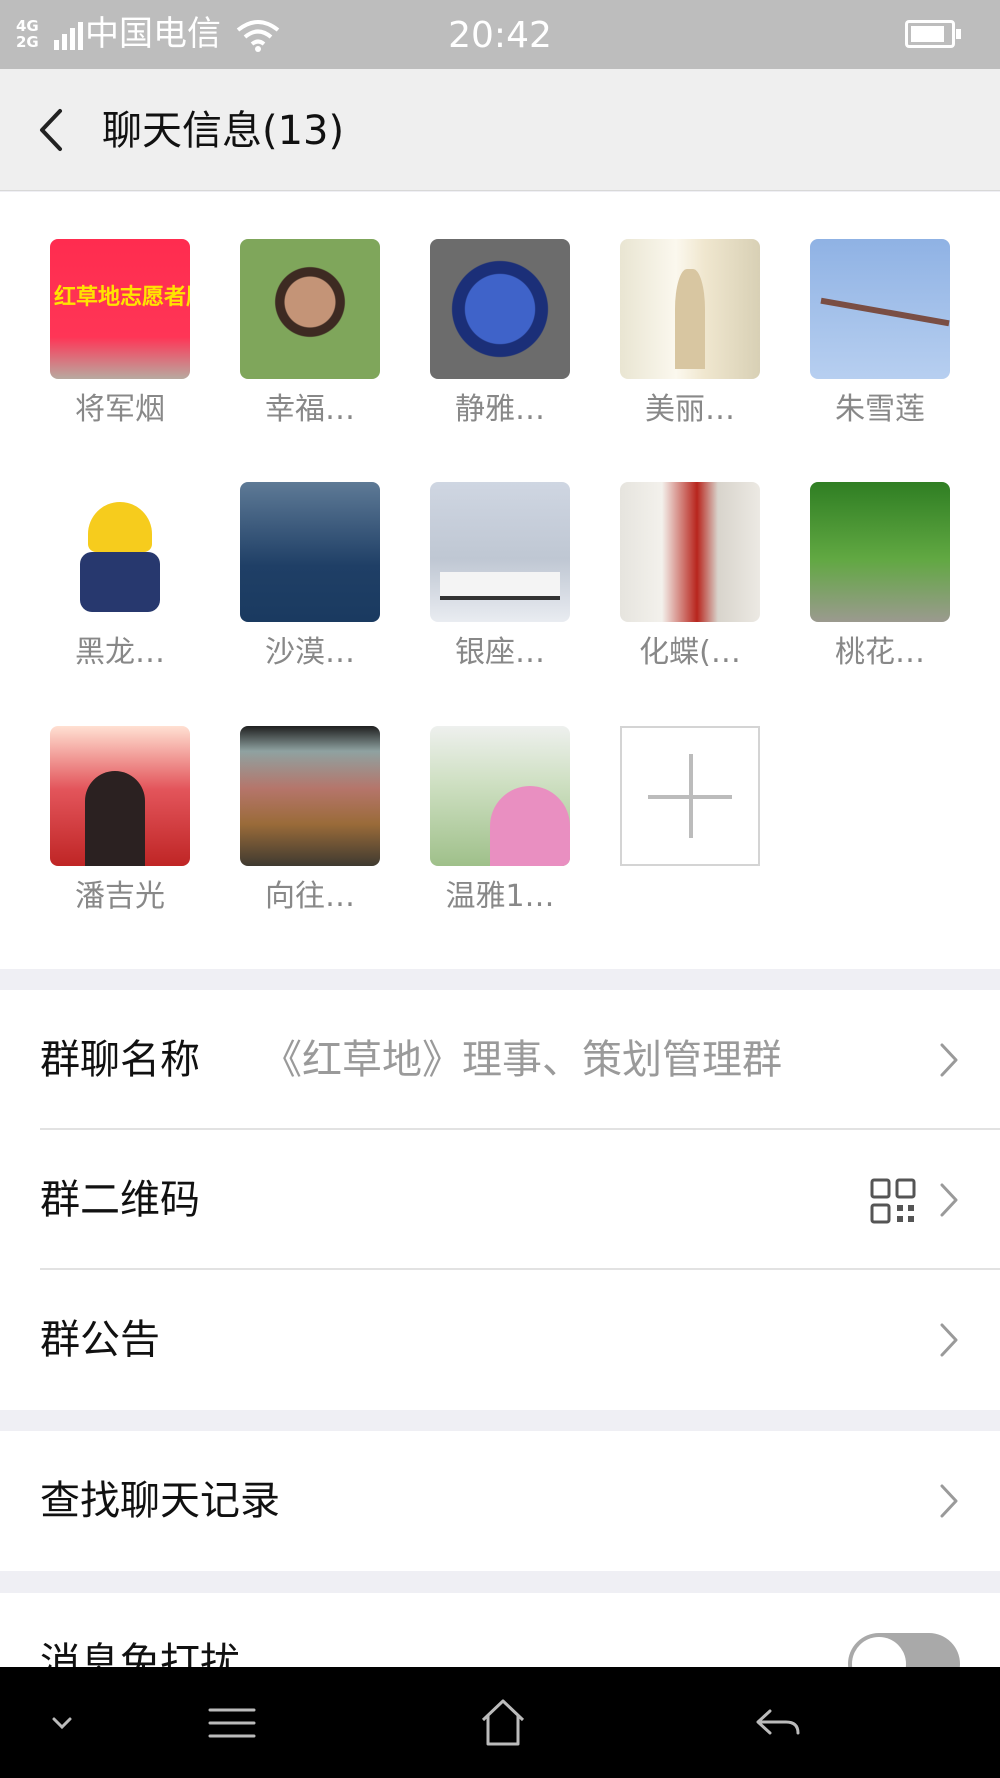 The height and width of the screenshot is (1778, 1000). Describe the element at coordinates (54, 130) in the screenshot. I see `chevron-left-icon` at that location.